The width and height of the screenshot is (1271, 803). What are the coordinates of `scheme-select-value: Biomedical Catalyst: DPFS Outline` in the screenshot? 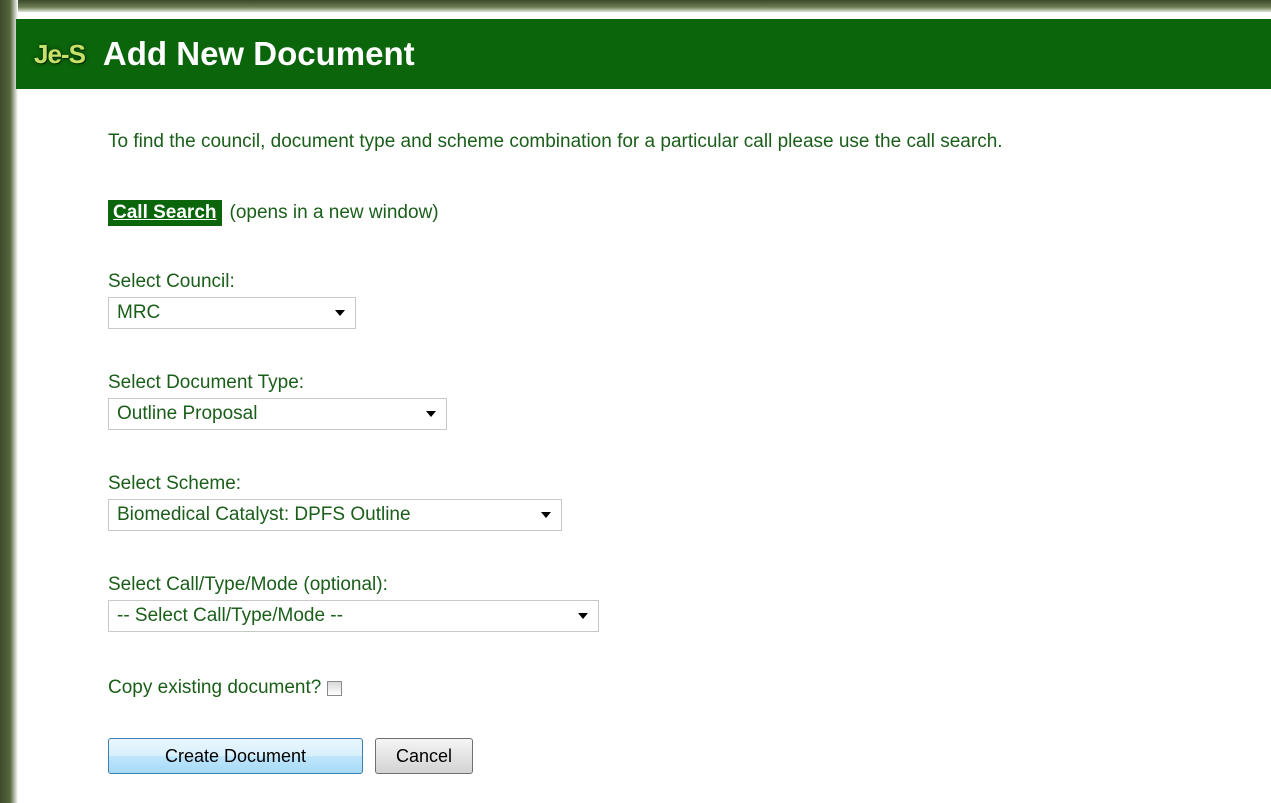 It's located at (264, 514).